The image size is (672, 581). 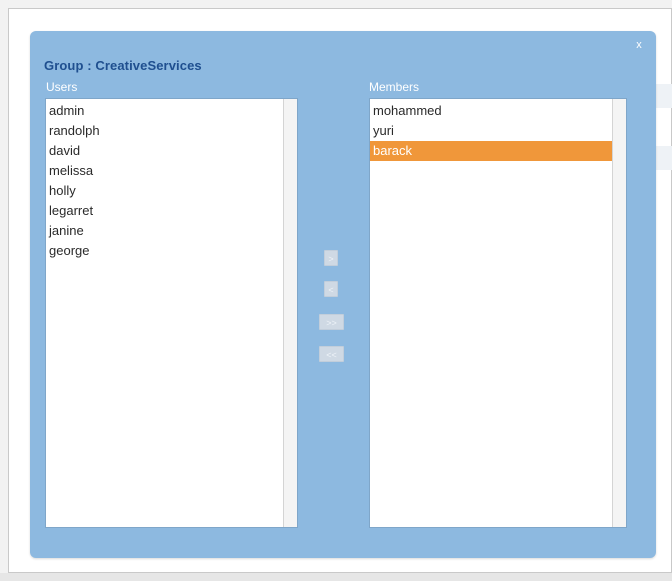 What do you see at coordinates (171, 191) in the screenshot?
I see `user-list-item: holly` at bounding box center [171, 191].